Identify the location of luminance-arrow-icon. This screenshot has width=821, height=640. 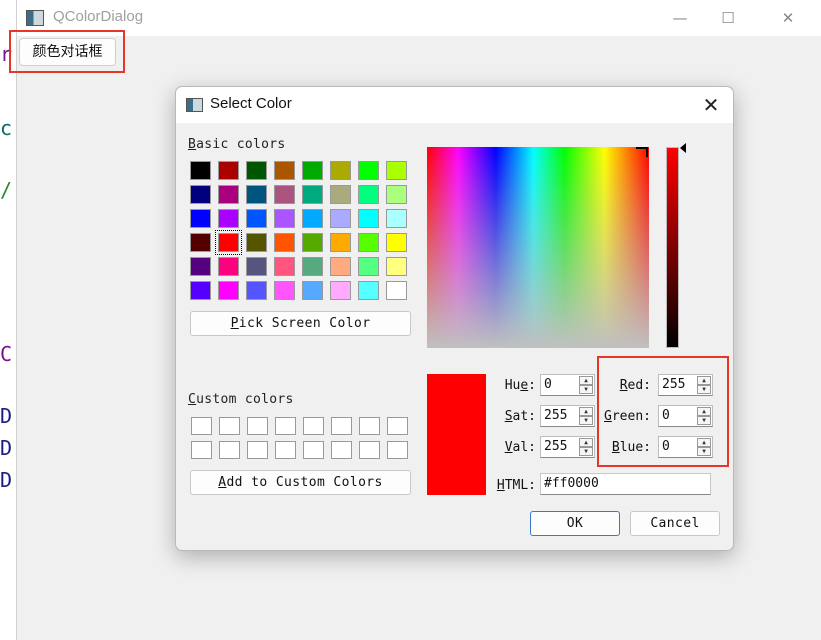
(683, 148).